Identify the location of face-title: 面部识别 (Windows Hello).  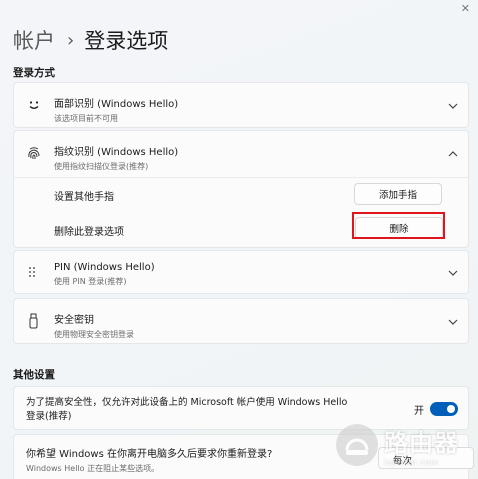
(116, 104).